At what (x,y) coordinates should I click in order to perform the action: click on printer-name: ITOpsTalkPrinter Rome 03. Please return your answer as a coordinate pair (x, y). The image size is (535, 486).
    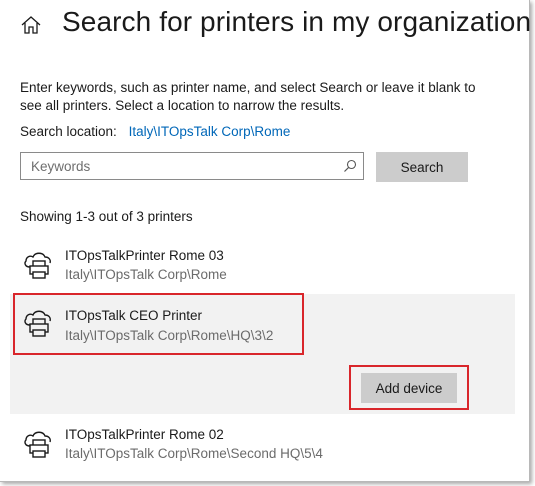
    Looking at the image, I should click on (144, 255).